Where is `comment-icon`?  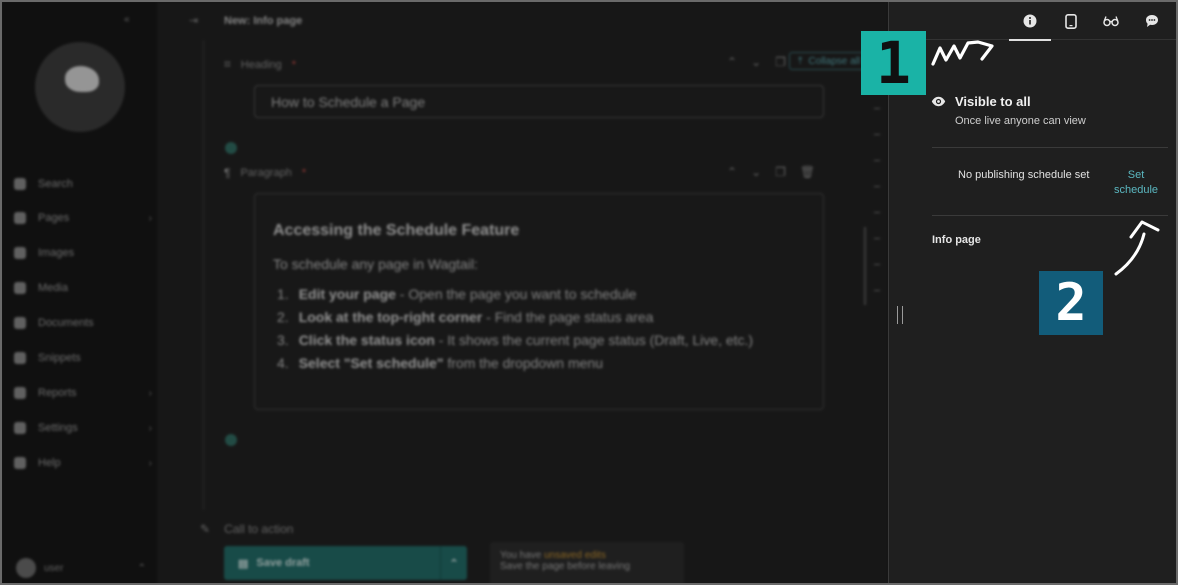
comment-icon is located at coordinates (1152, 21).